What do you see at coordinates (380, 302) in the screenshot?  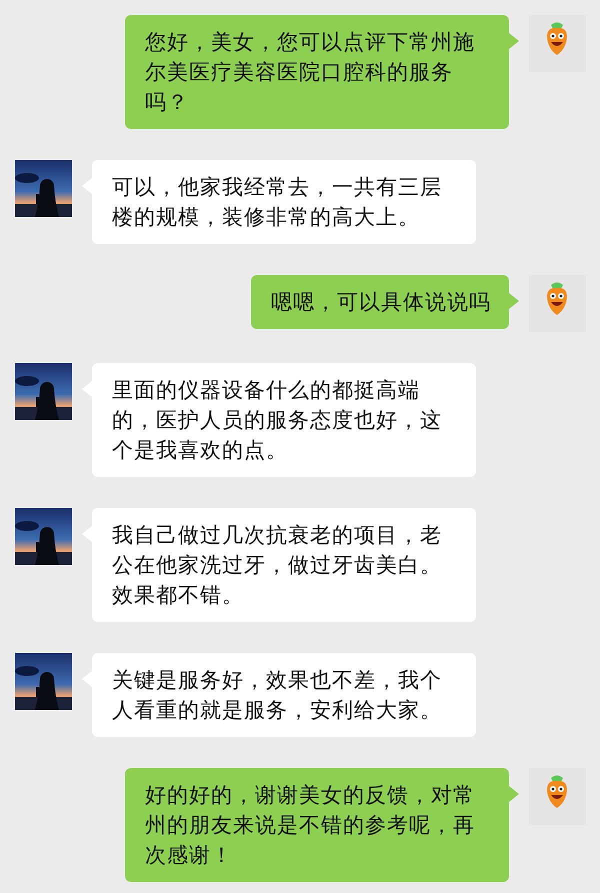 I see `message-bubble: 嗯嗯，可以具体说说吗` at bounding box center [380, 302].